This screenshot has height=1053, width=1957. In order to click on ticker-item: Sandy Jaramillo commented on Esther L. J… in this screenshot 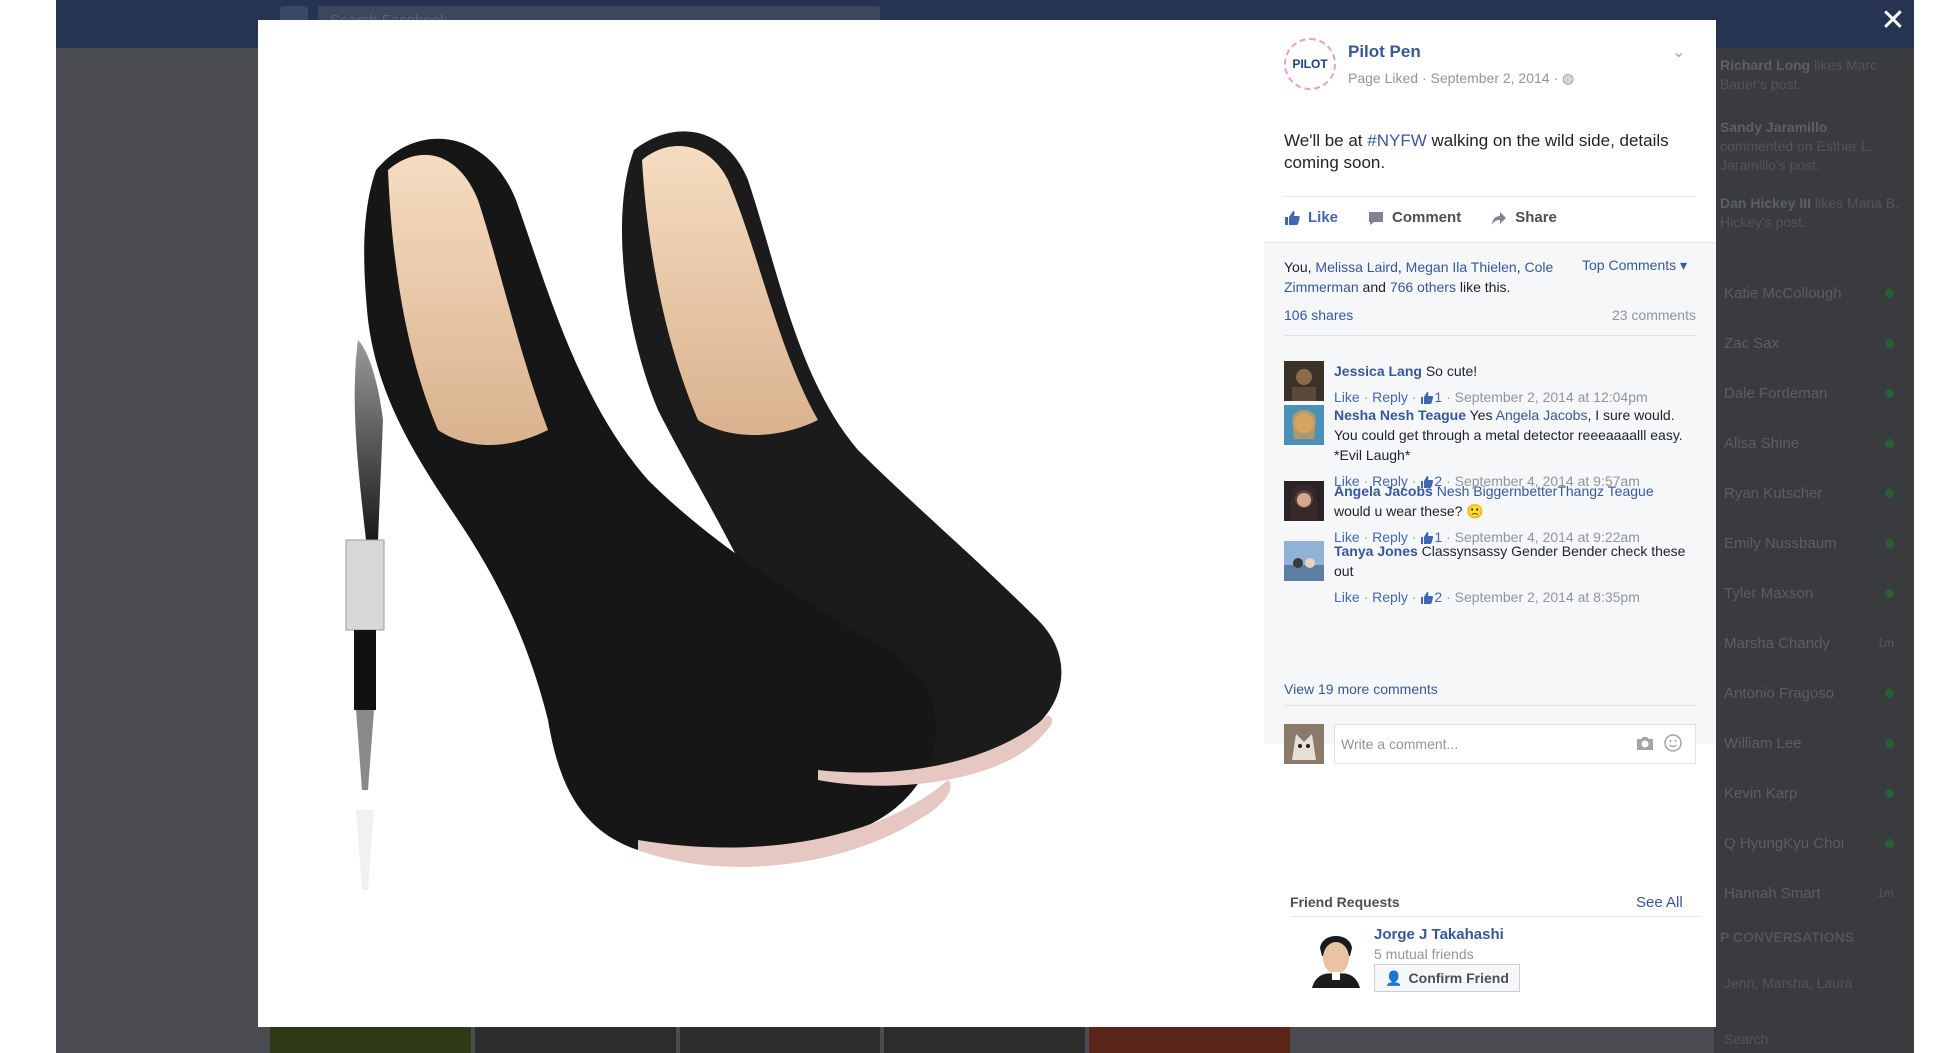, I will do `click(1796, 146)`.